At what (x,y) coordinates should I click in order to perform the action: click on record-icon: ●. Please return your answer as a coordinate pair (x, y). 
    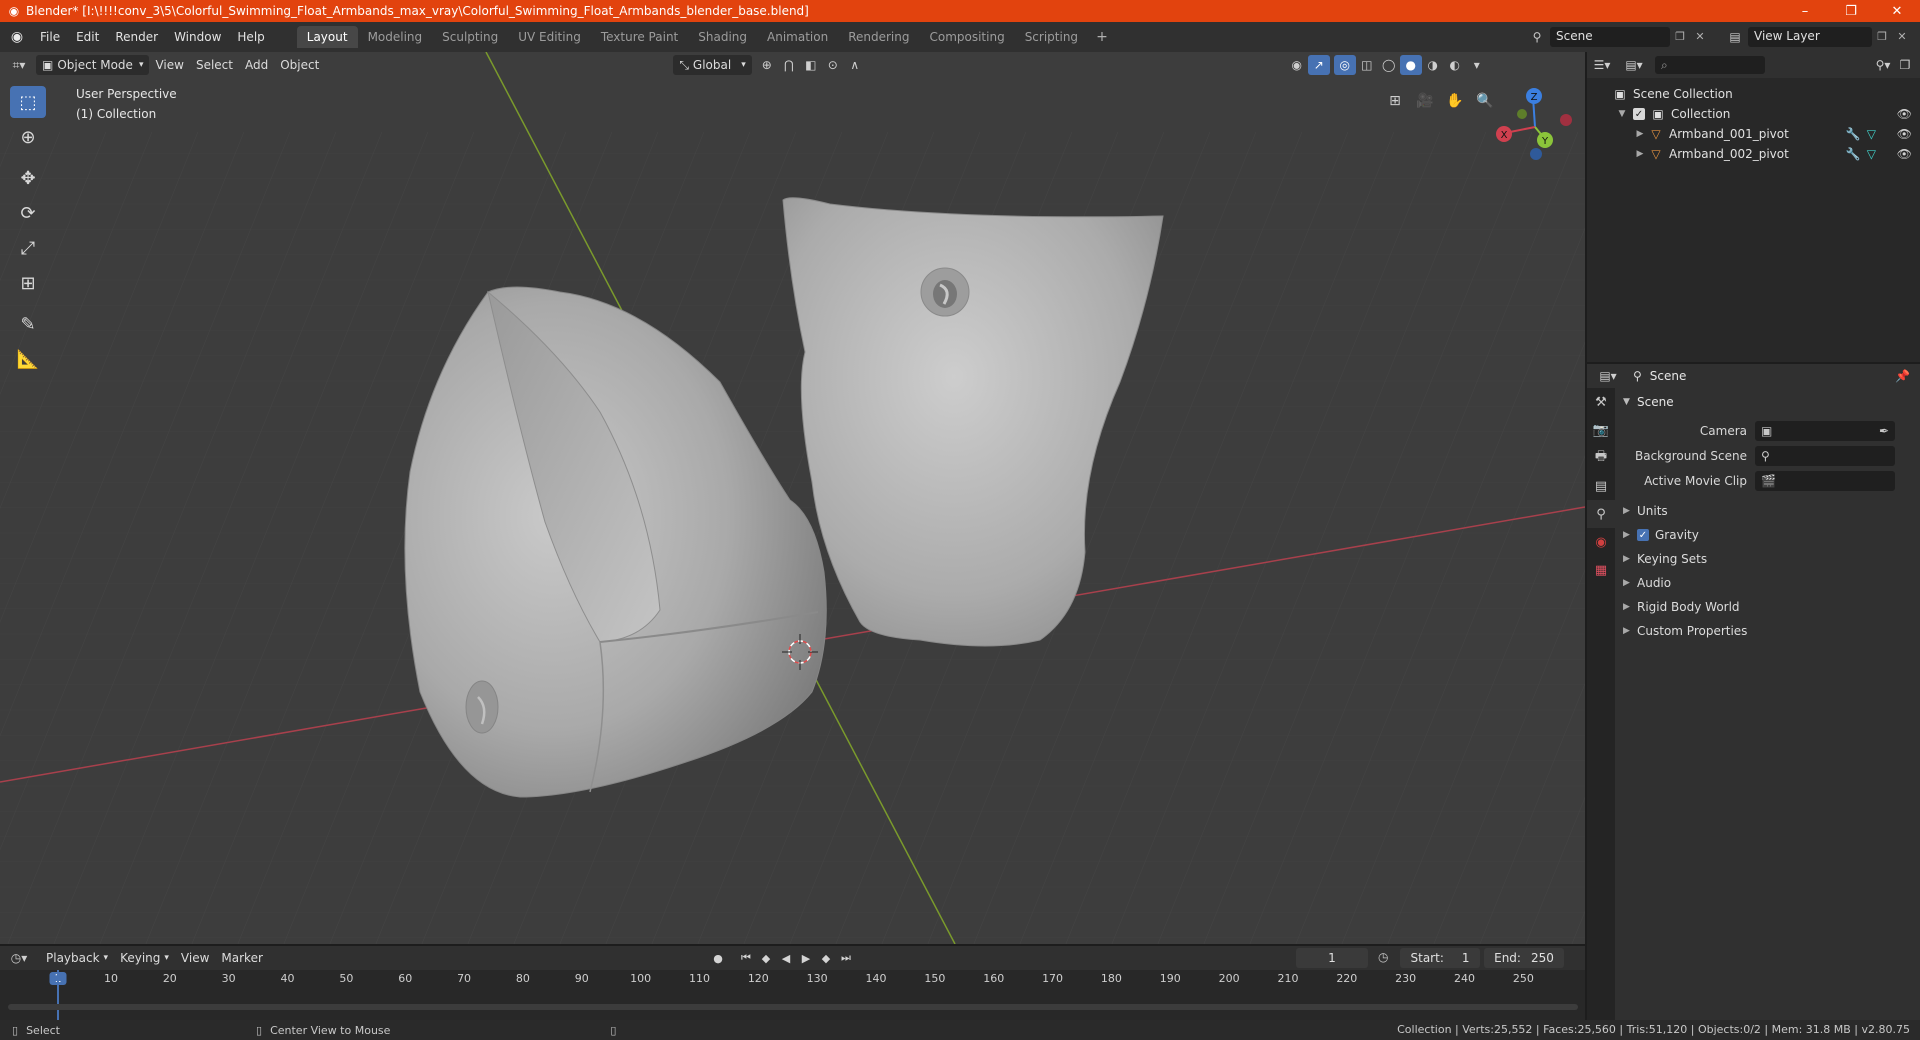
    Looking at the image, I should click on (718, 958).